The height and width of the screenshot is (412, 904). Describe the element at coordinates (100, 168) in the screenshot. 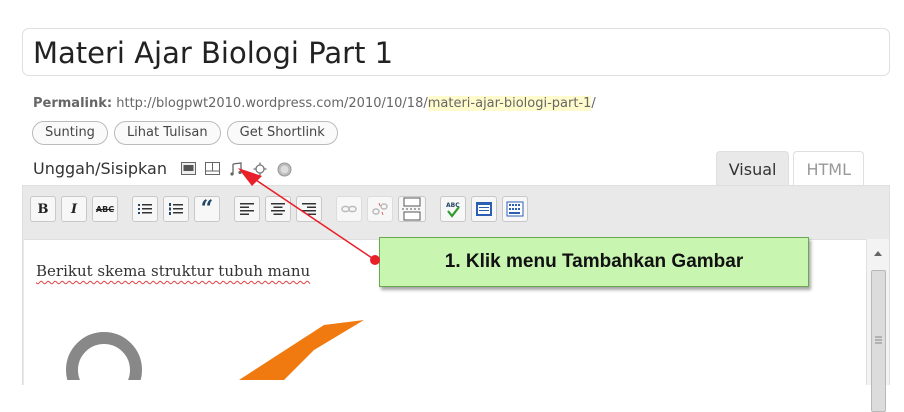

I see `upload-insert-label: Unggah/Sisipkan` at that location.